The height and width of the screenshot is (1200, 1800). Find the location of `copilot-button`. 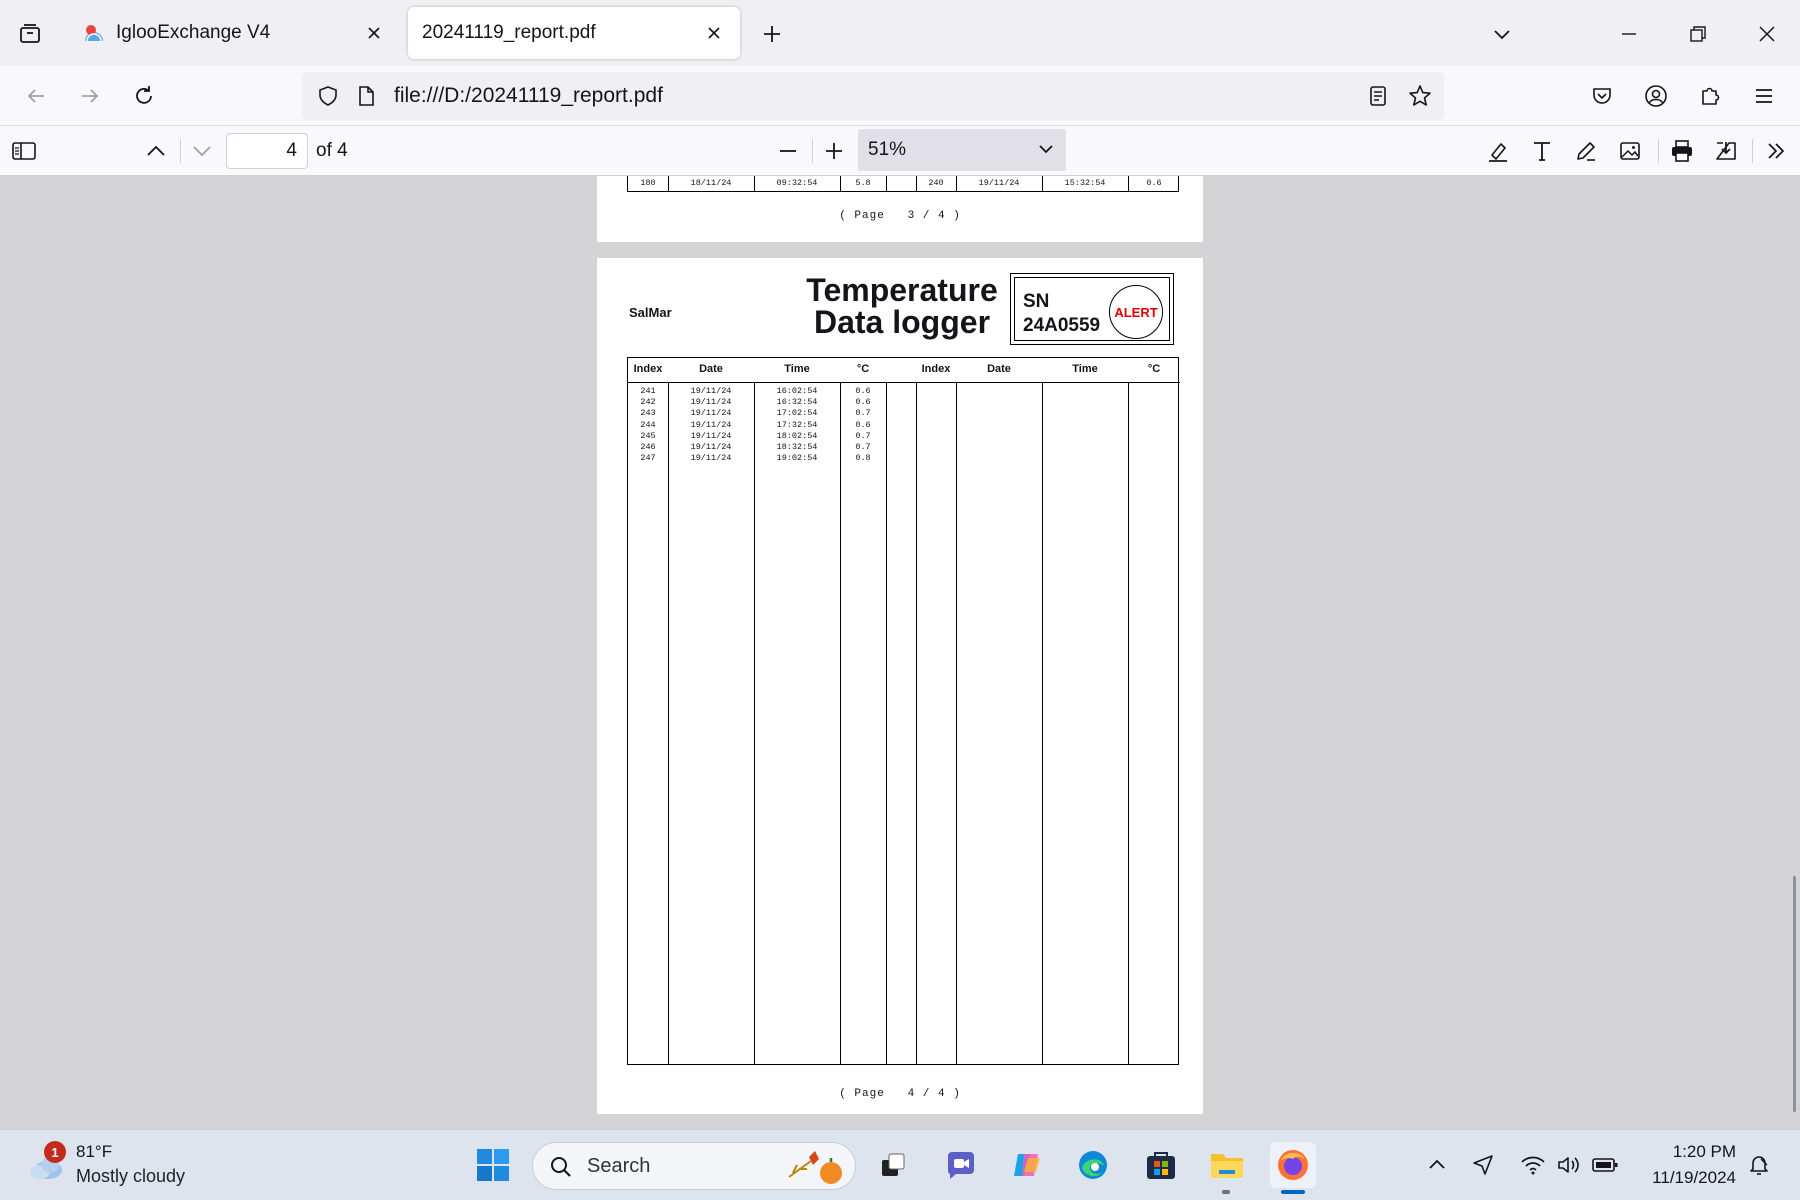

copilot-button is located at coordinates (1027, 1165).